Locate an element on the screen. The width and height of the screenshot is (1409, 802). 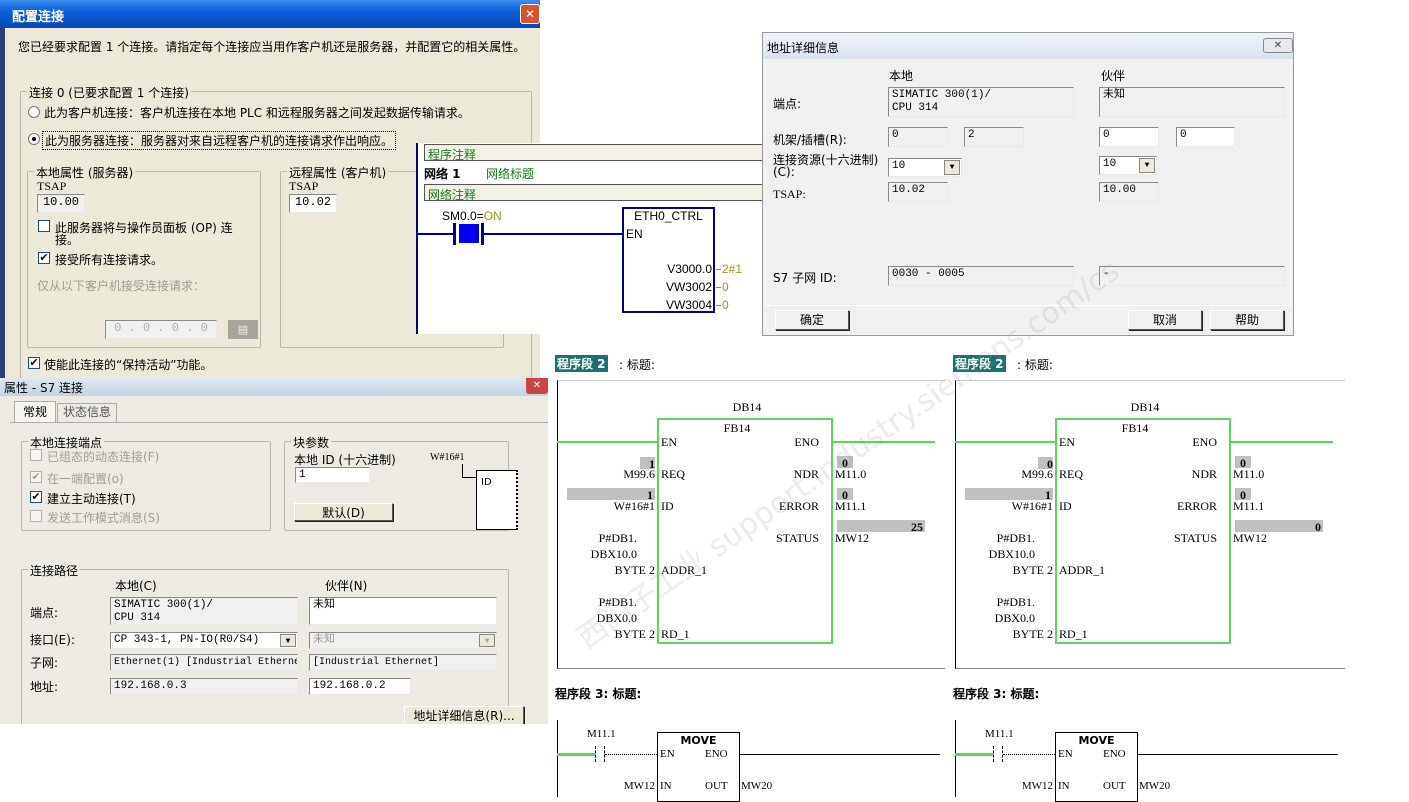
tsap-label: TSAP: is located at coordinates (789, 194).